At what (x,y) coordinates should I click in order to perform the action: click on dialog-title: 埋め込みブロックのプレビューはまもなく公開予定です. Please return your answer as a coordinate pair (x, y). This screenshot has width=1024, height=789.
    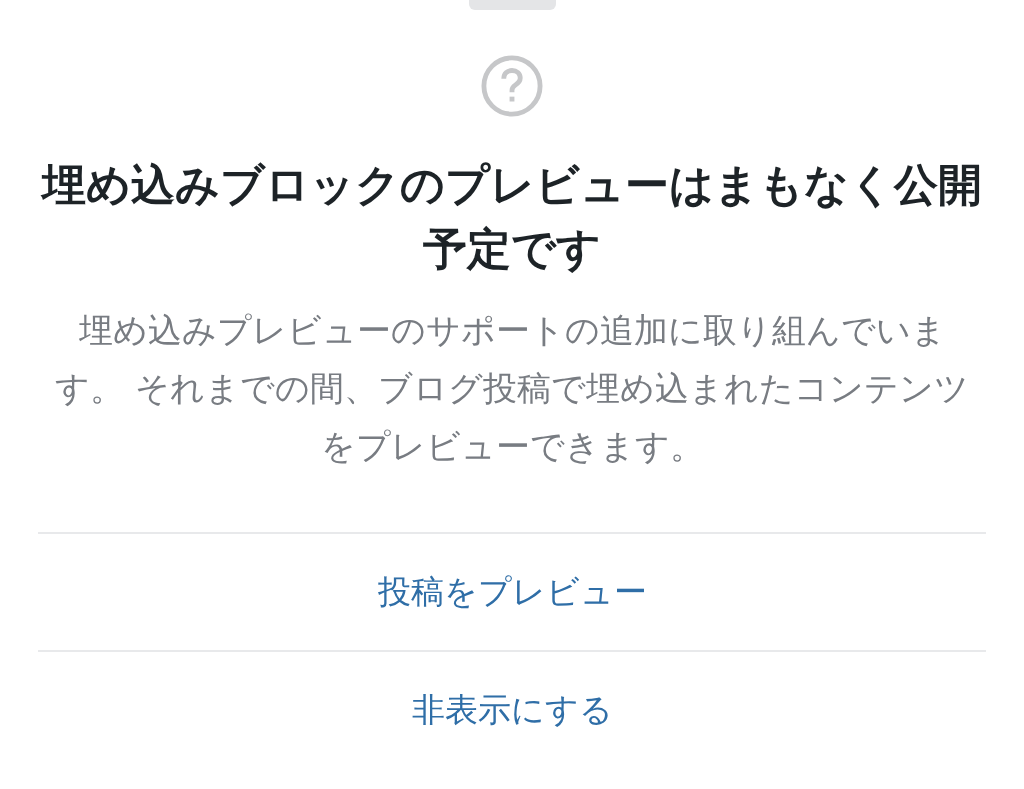
    Looking at the image, I should click on (512, 217).